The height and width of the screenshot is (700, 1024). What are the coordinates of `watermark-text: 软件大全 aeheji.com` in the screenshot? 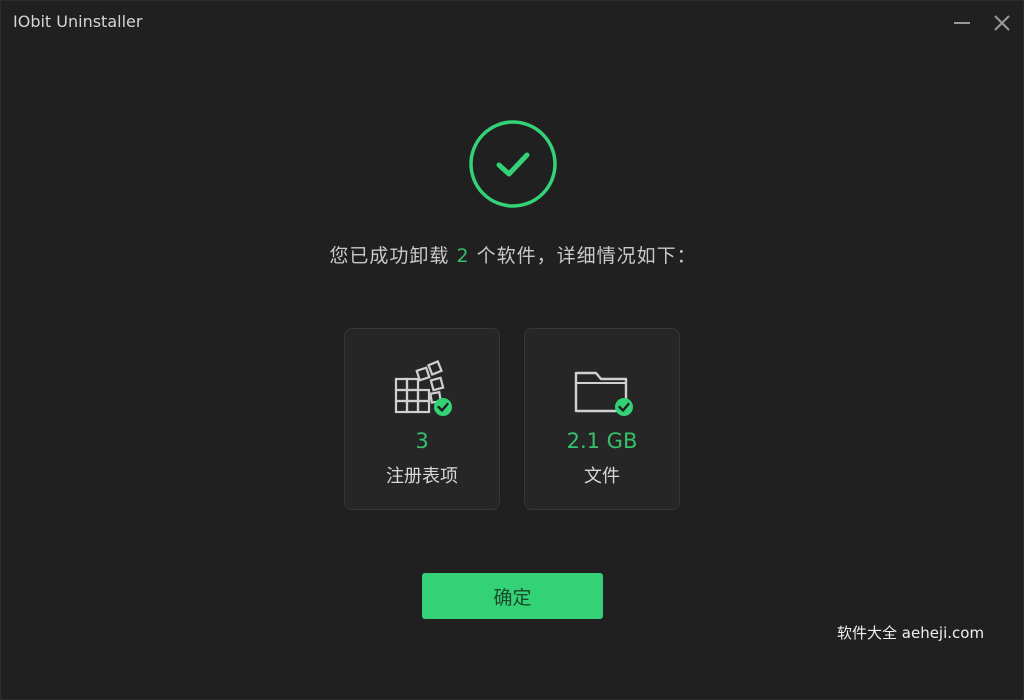 It's located at (911, 633).